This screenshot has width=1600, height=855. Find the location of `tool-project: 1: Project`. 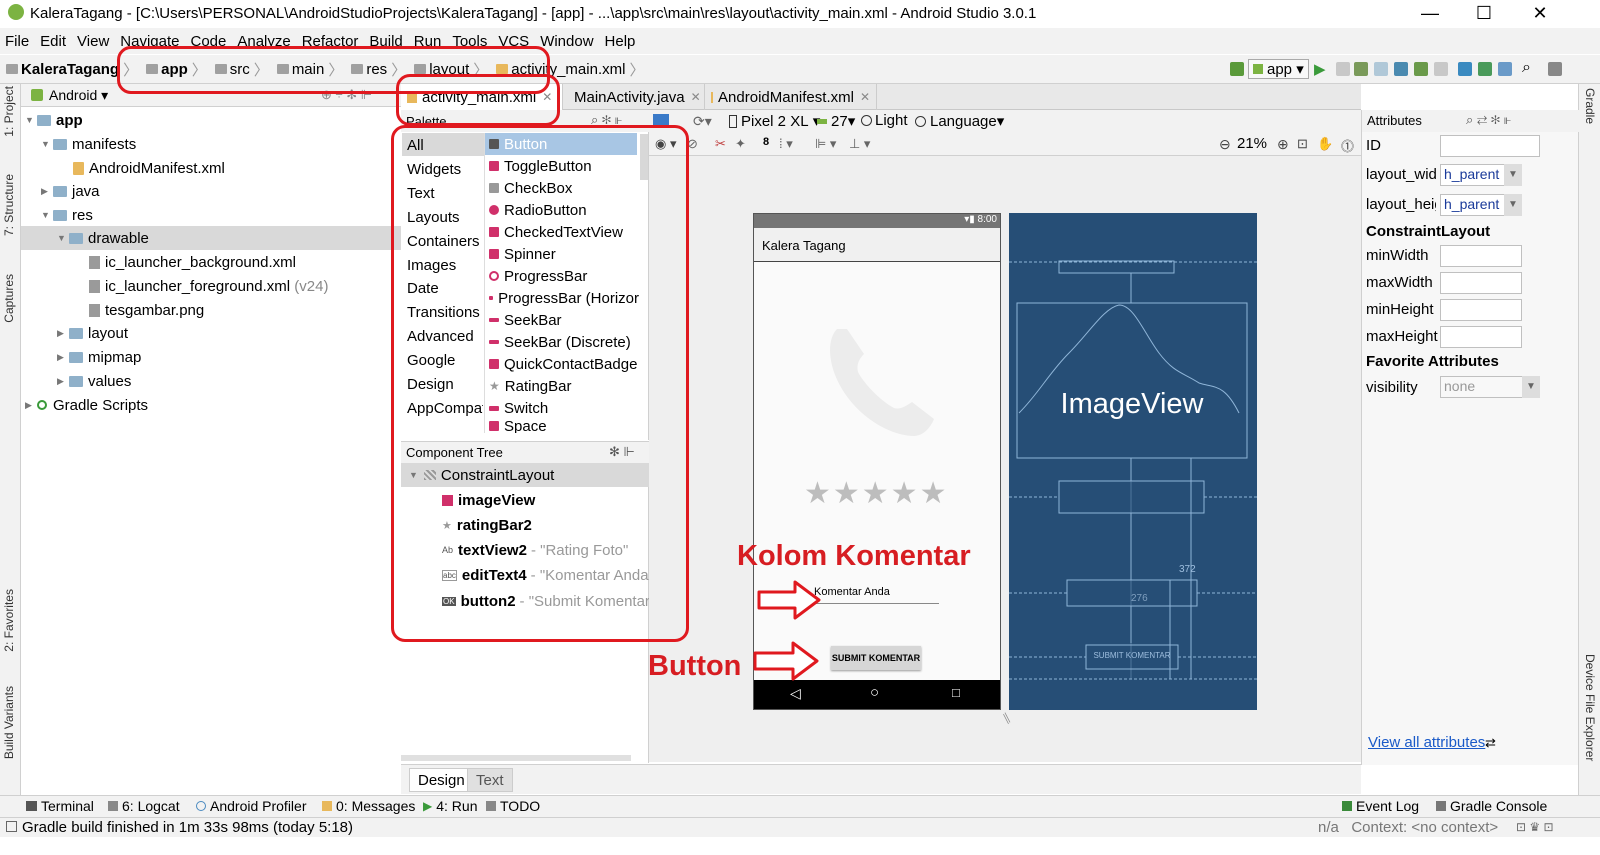

tool-project: 1: Project is located at coordinates (9, 111).